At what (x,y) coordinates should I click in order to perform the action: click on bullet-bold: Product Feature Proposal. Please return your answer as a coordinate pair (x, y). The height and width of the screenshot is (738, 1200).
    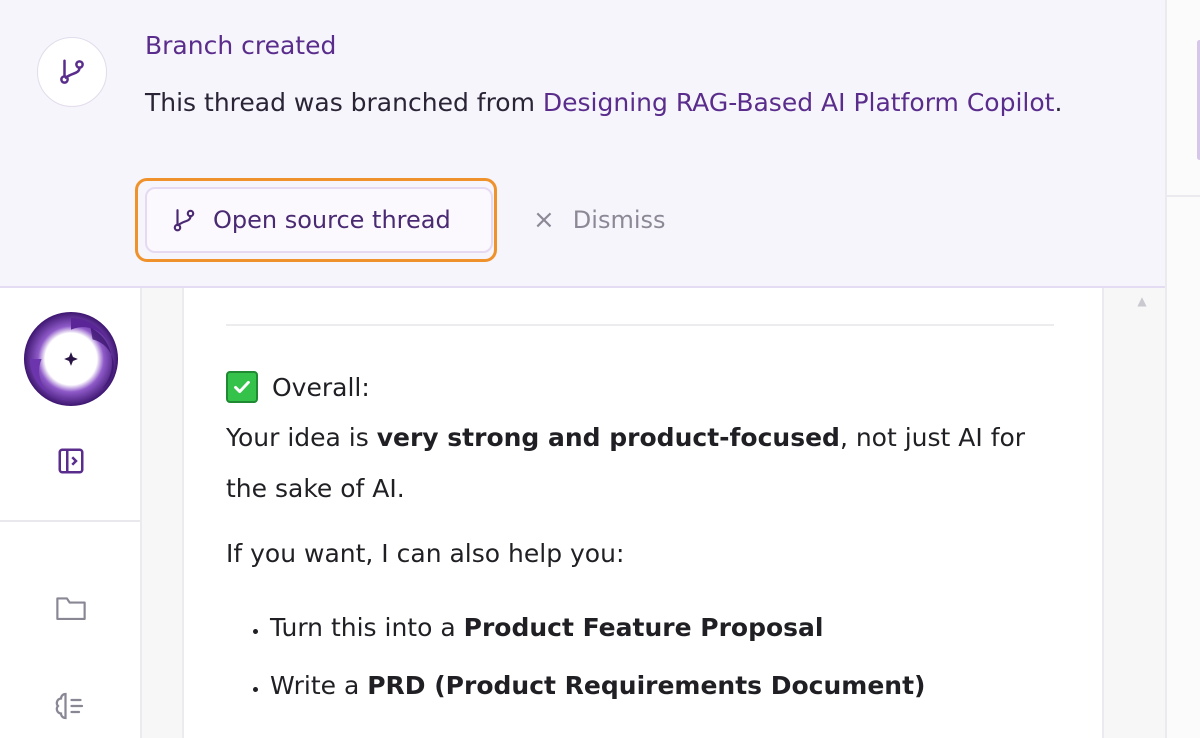
    Looking at the image, I should click on (643, 627).